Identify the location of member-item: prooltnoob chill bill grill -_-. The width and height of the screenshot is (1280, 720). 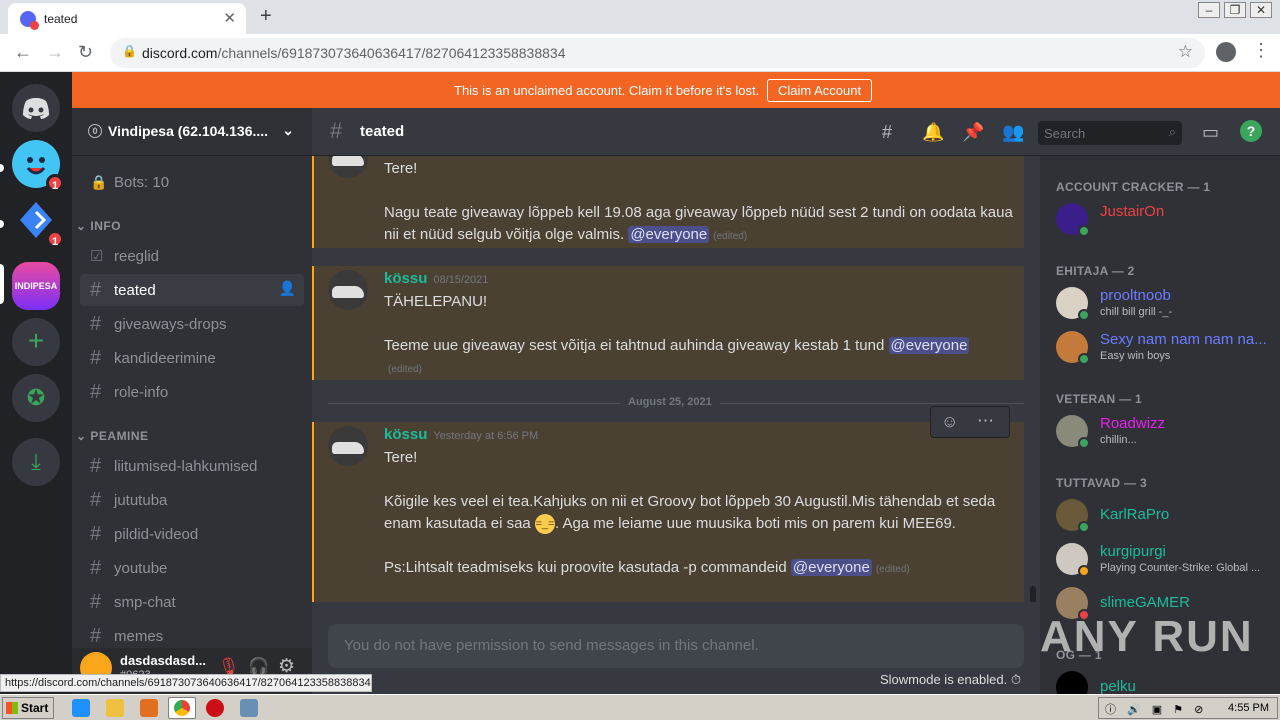
(1160, 303).